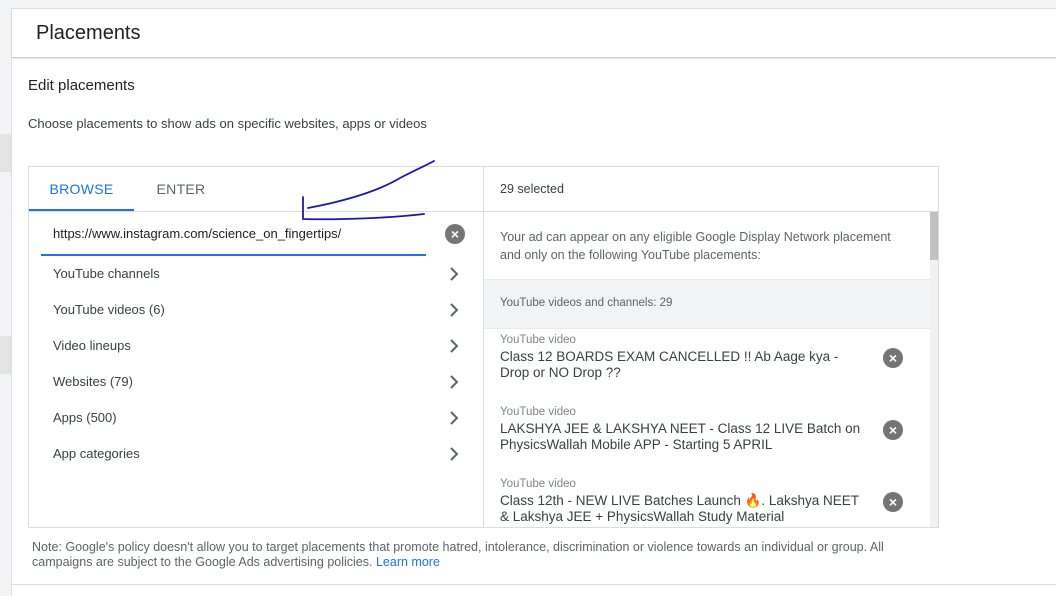  Describe the element at coordinates (256, 418) in the screenshot. I see `category-item-apps: Apps (500)` at that location.